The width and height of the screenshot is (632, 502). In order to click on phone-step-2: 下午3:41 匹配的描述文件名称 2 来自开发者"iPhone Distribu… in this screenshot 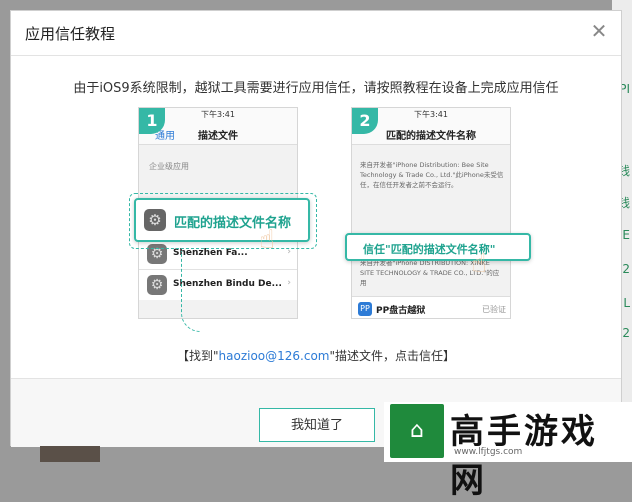, I will do `click(431, 213)`.